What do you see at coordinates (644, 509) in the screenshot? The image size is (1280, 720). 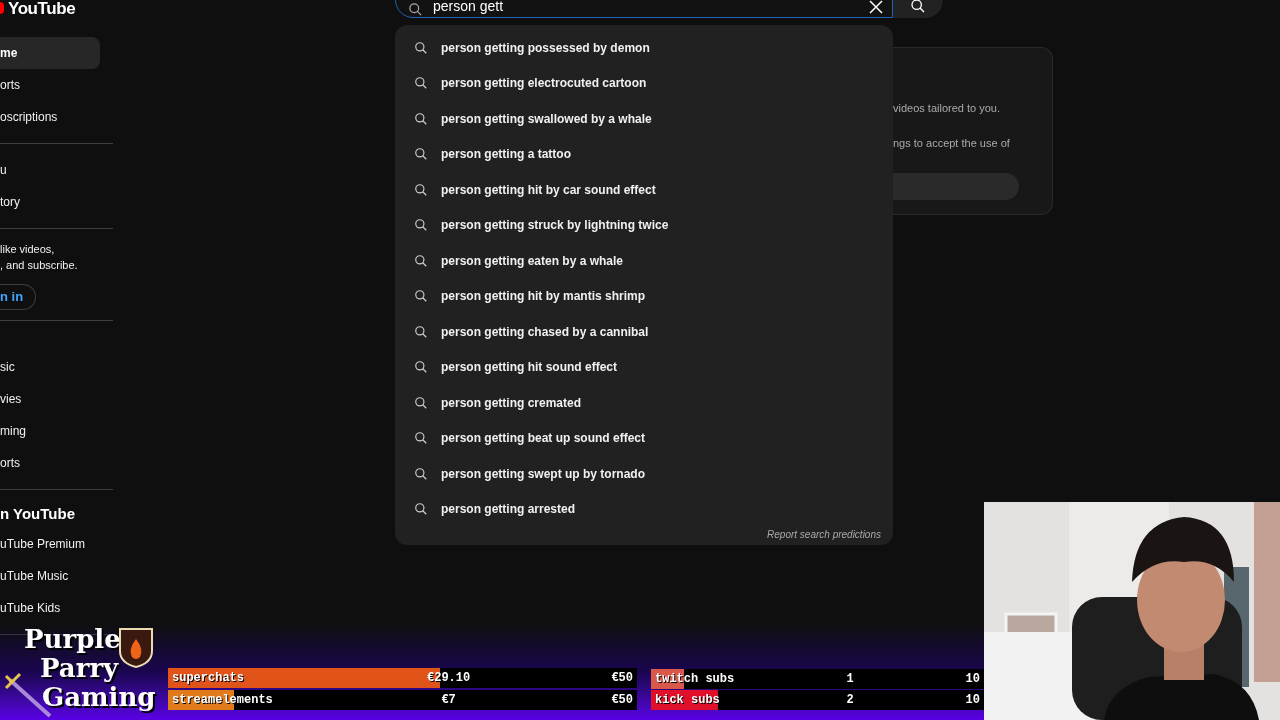 I see `suggestion-item: person getting arrested` at bounding box center [644, 509].